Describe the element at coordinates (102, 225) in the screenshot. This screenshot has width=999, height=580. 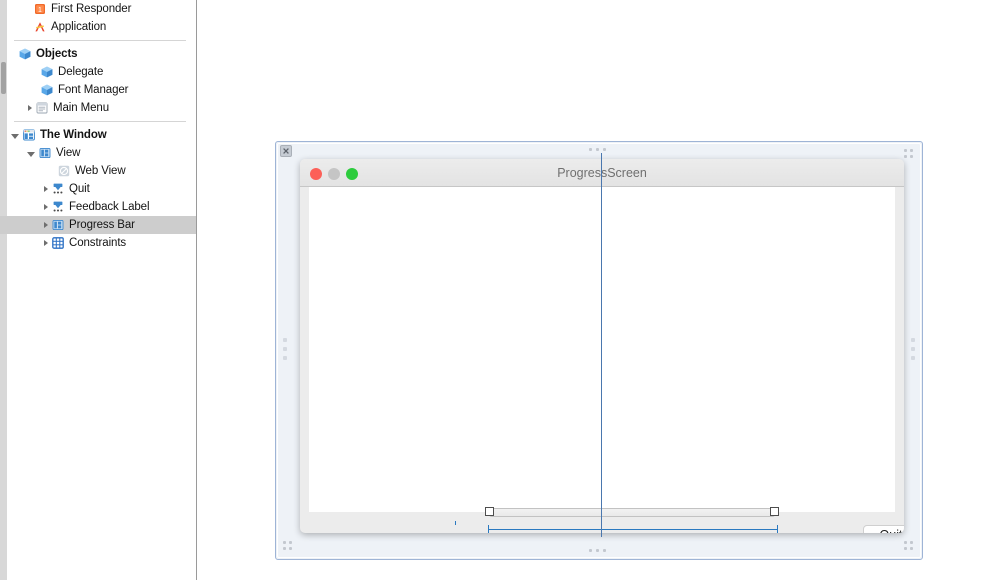
I see `outline-row-label: Progress Bar` at that location.